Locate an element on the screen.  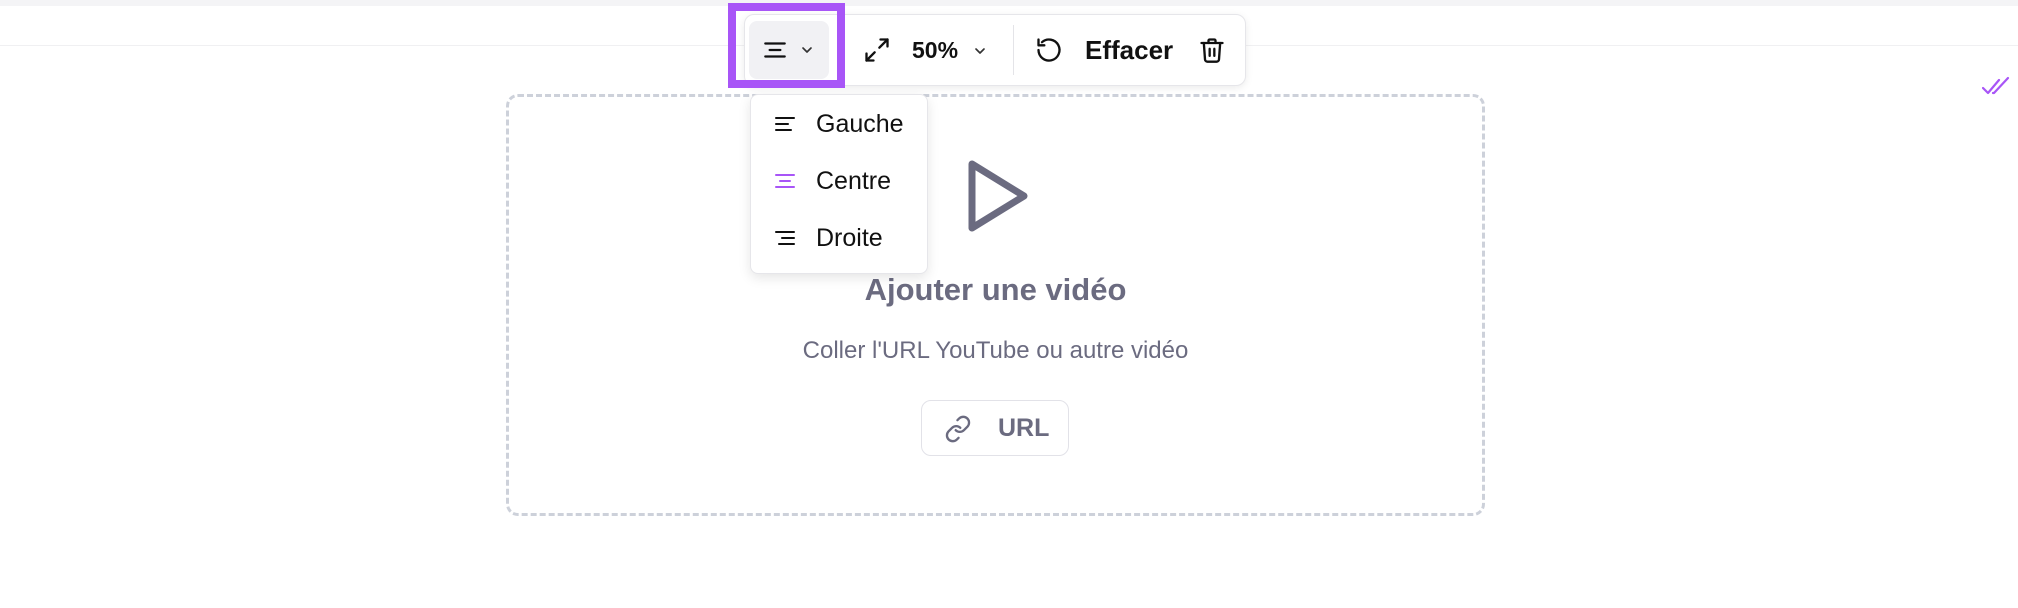
toolbar-separator is located at coordinates (1013, 50).